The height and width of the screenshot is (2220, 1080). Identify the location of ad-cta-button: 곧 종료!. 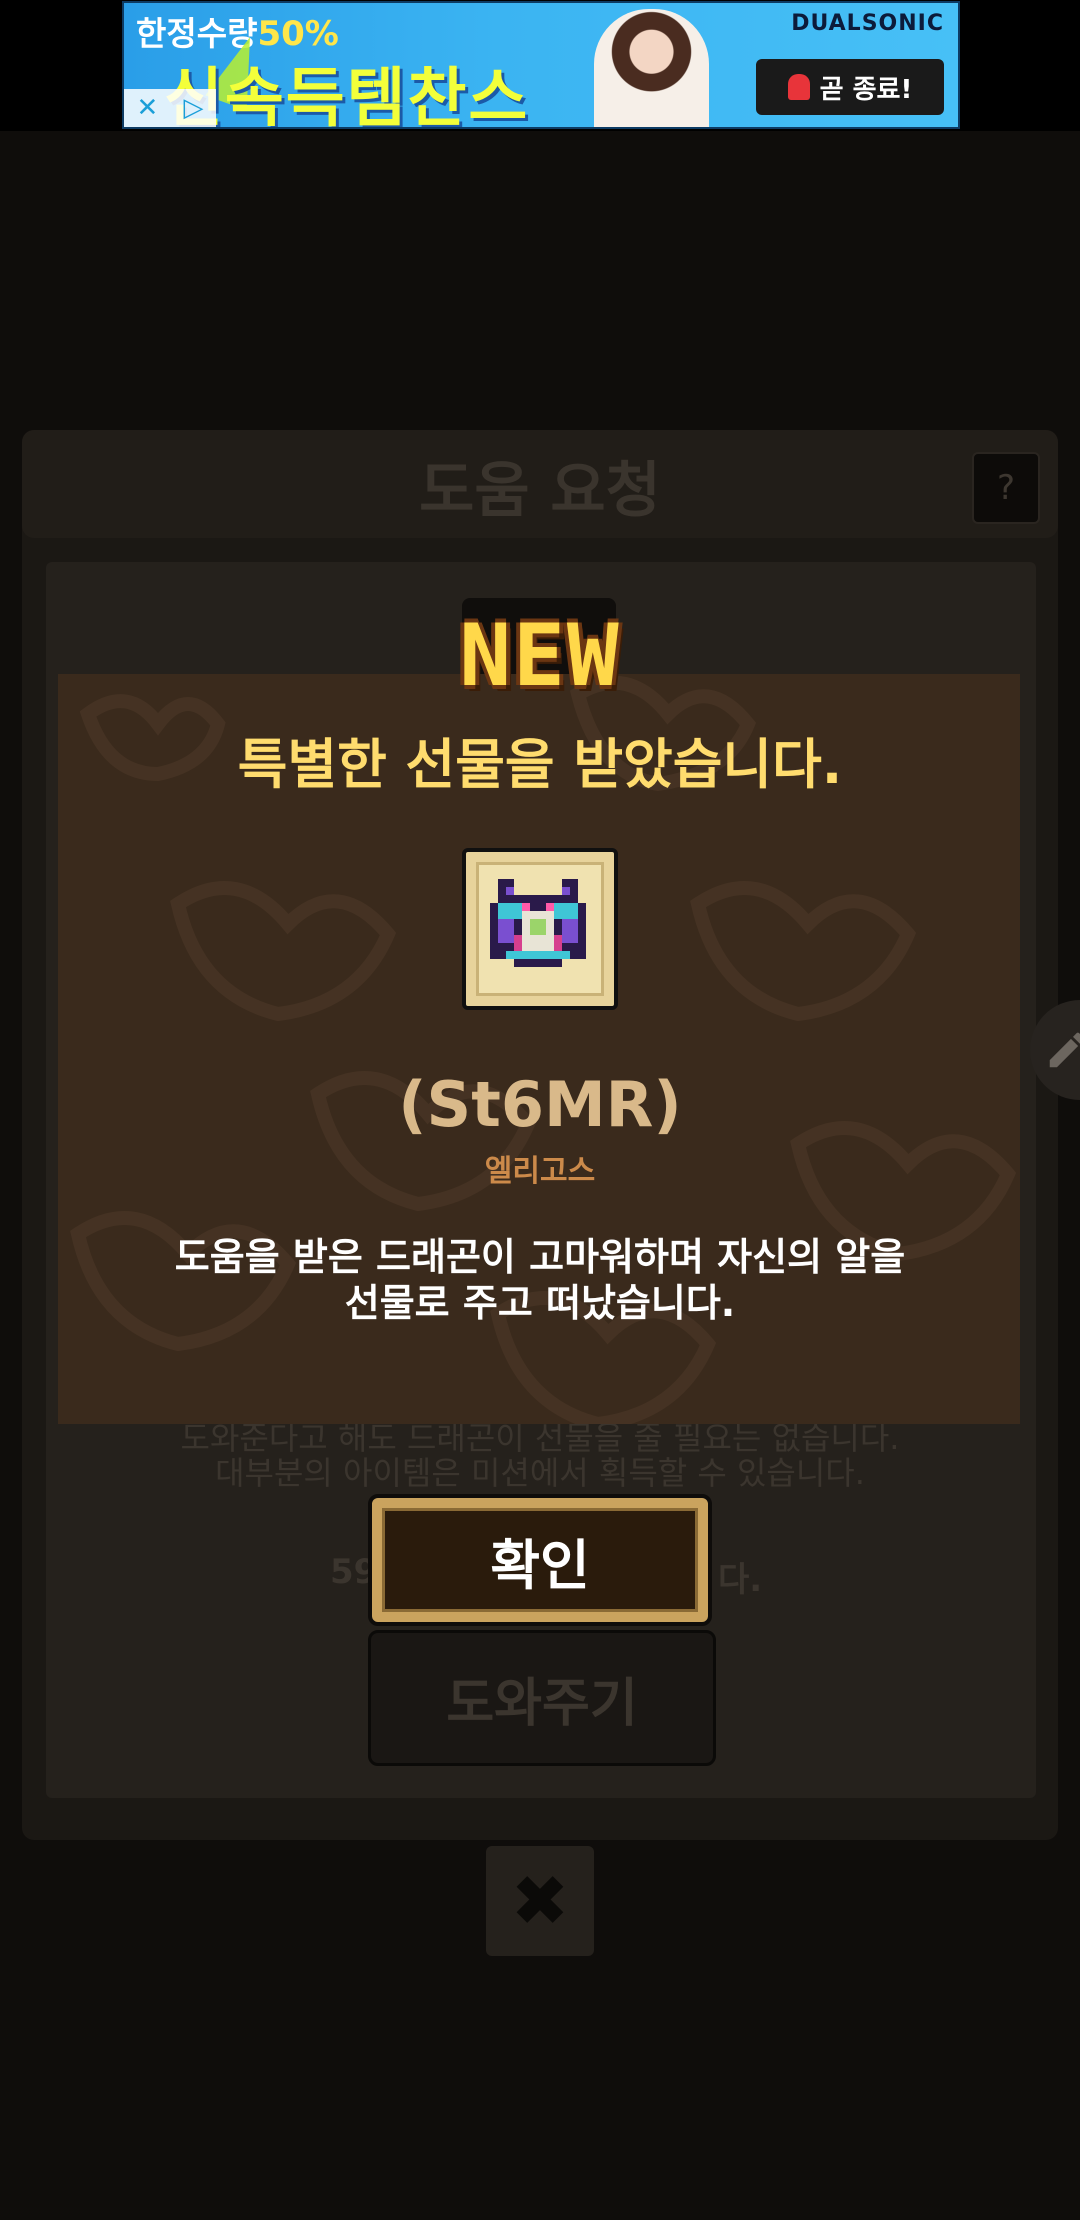
(850, 87).